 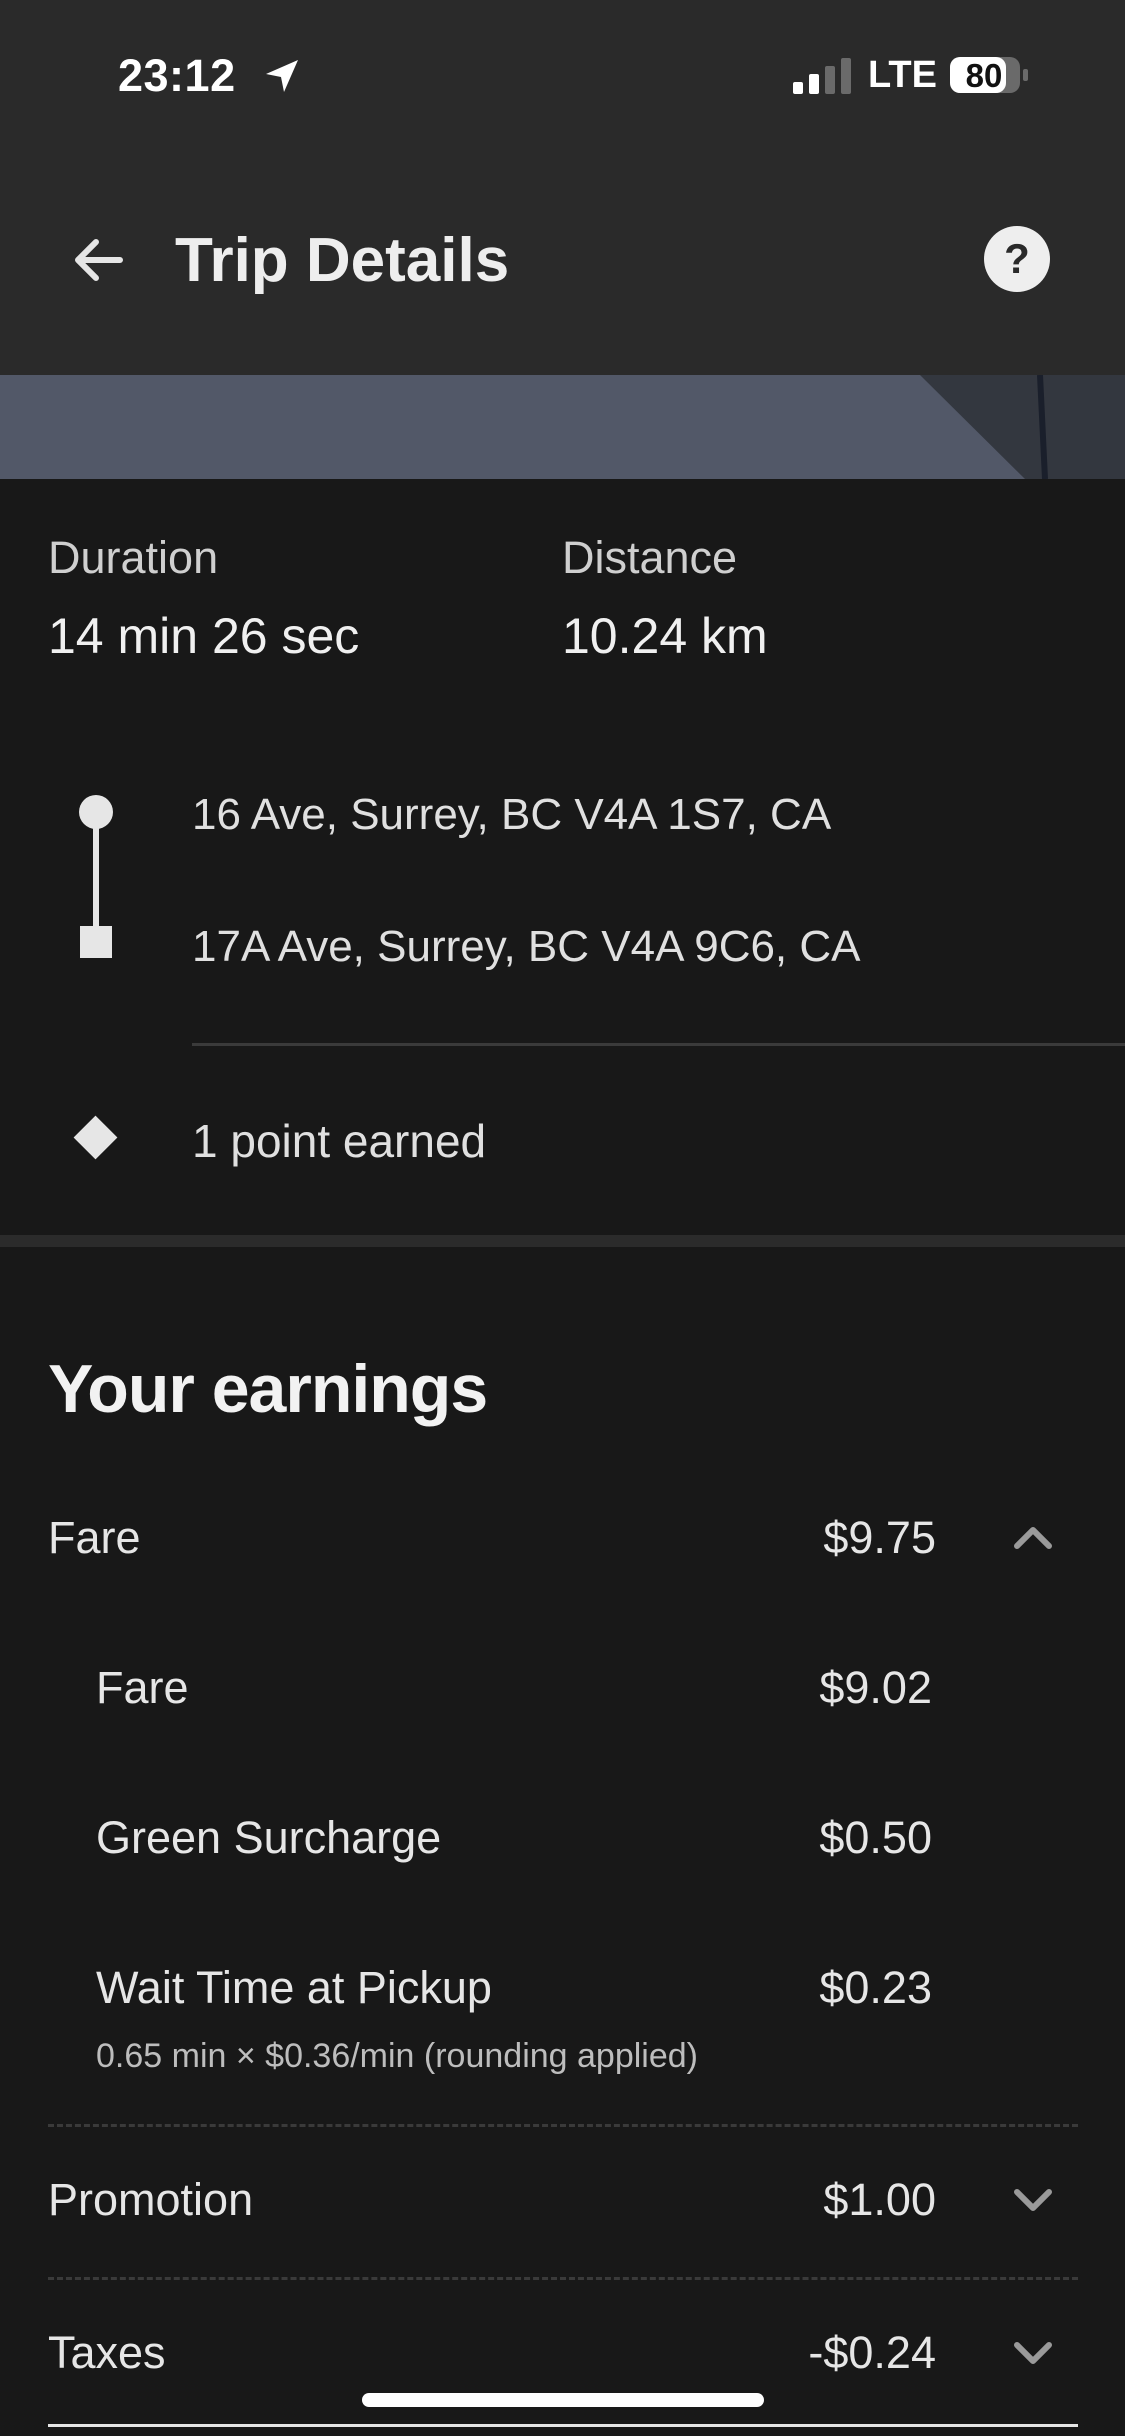 I want to click on divider, so click(x=658, y=1044).